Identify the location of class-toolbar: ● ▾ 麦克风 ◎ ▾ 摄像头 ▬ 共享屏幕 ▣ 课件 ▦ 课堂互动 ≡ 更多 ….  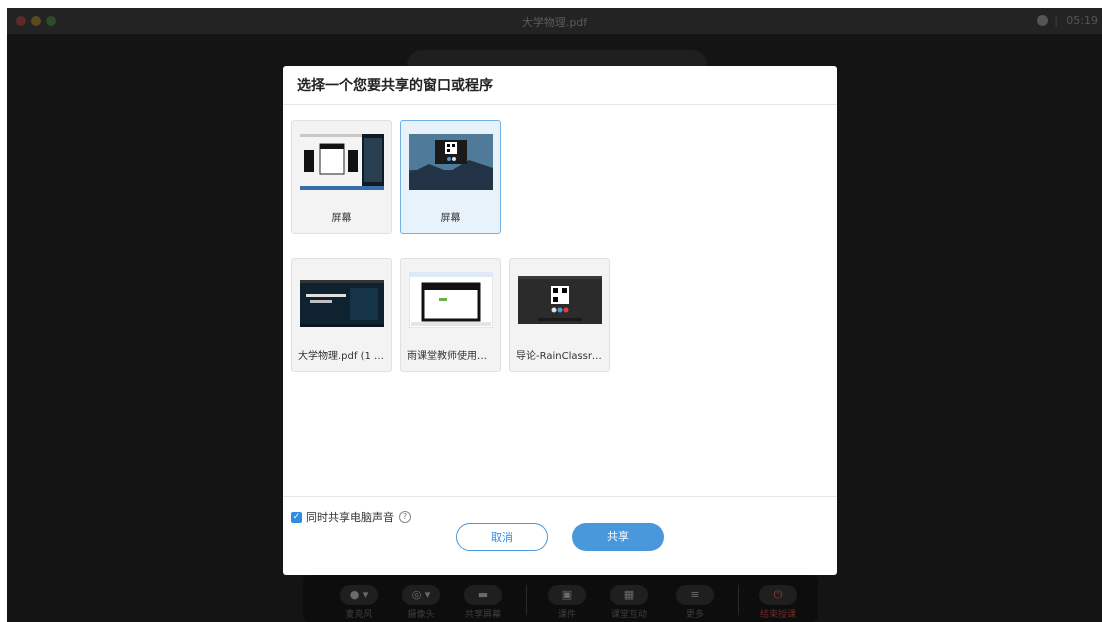
(560, 598).